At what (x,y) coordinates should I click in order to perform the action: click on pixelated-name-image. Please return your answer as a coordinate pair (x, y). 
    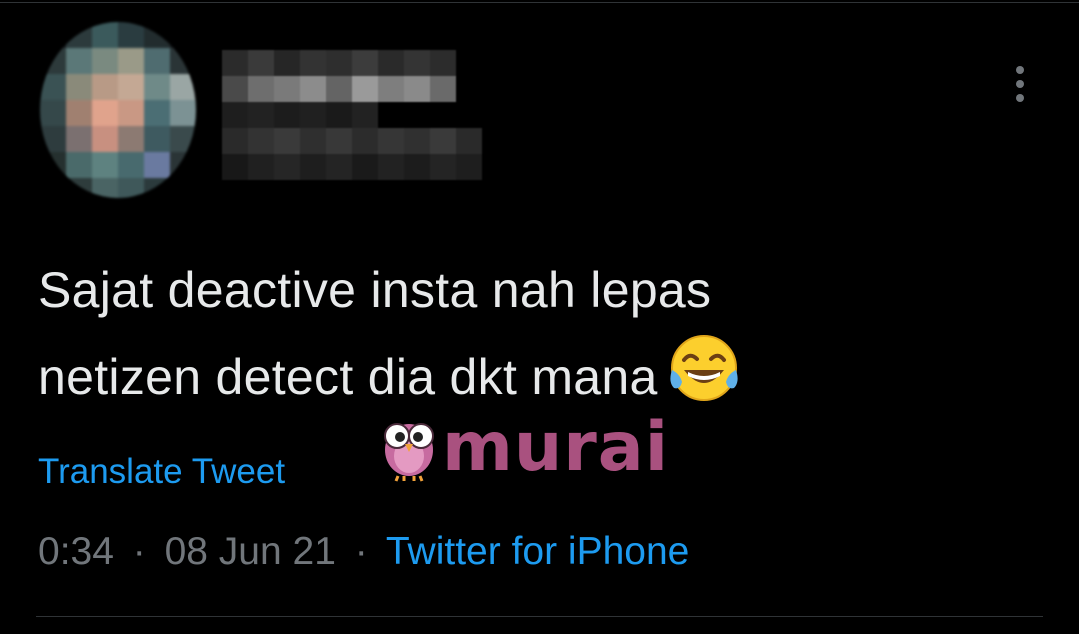
    Looking at the image, I should click on (352, 115).